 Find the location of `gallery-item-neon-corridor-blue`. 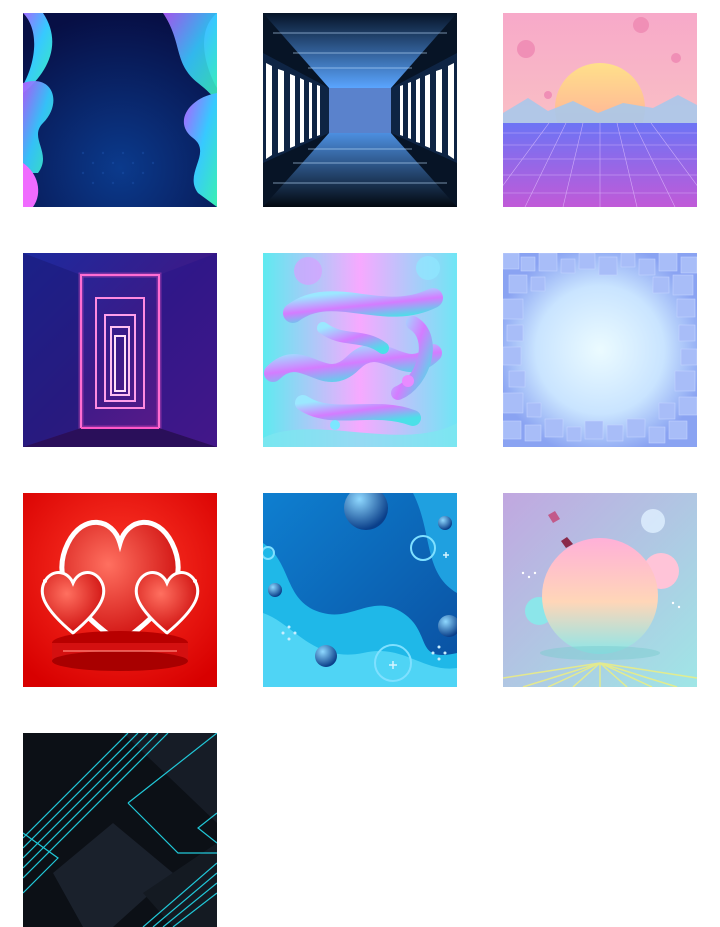

gallery-item-neon-corridor-blue is located at coordinates (360, 110).